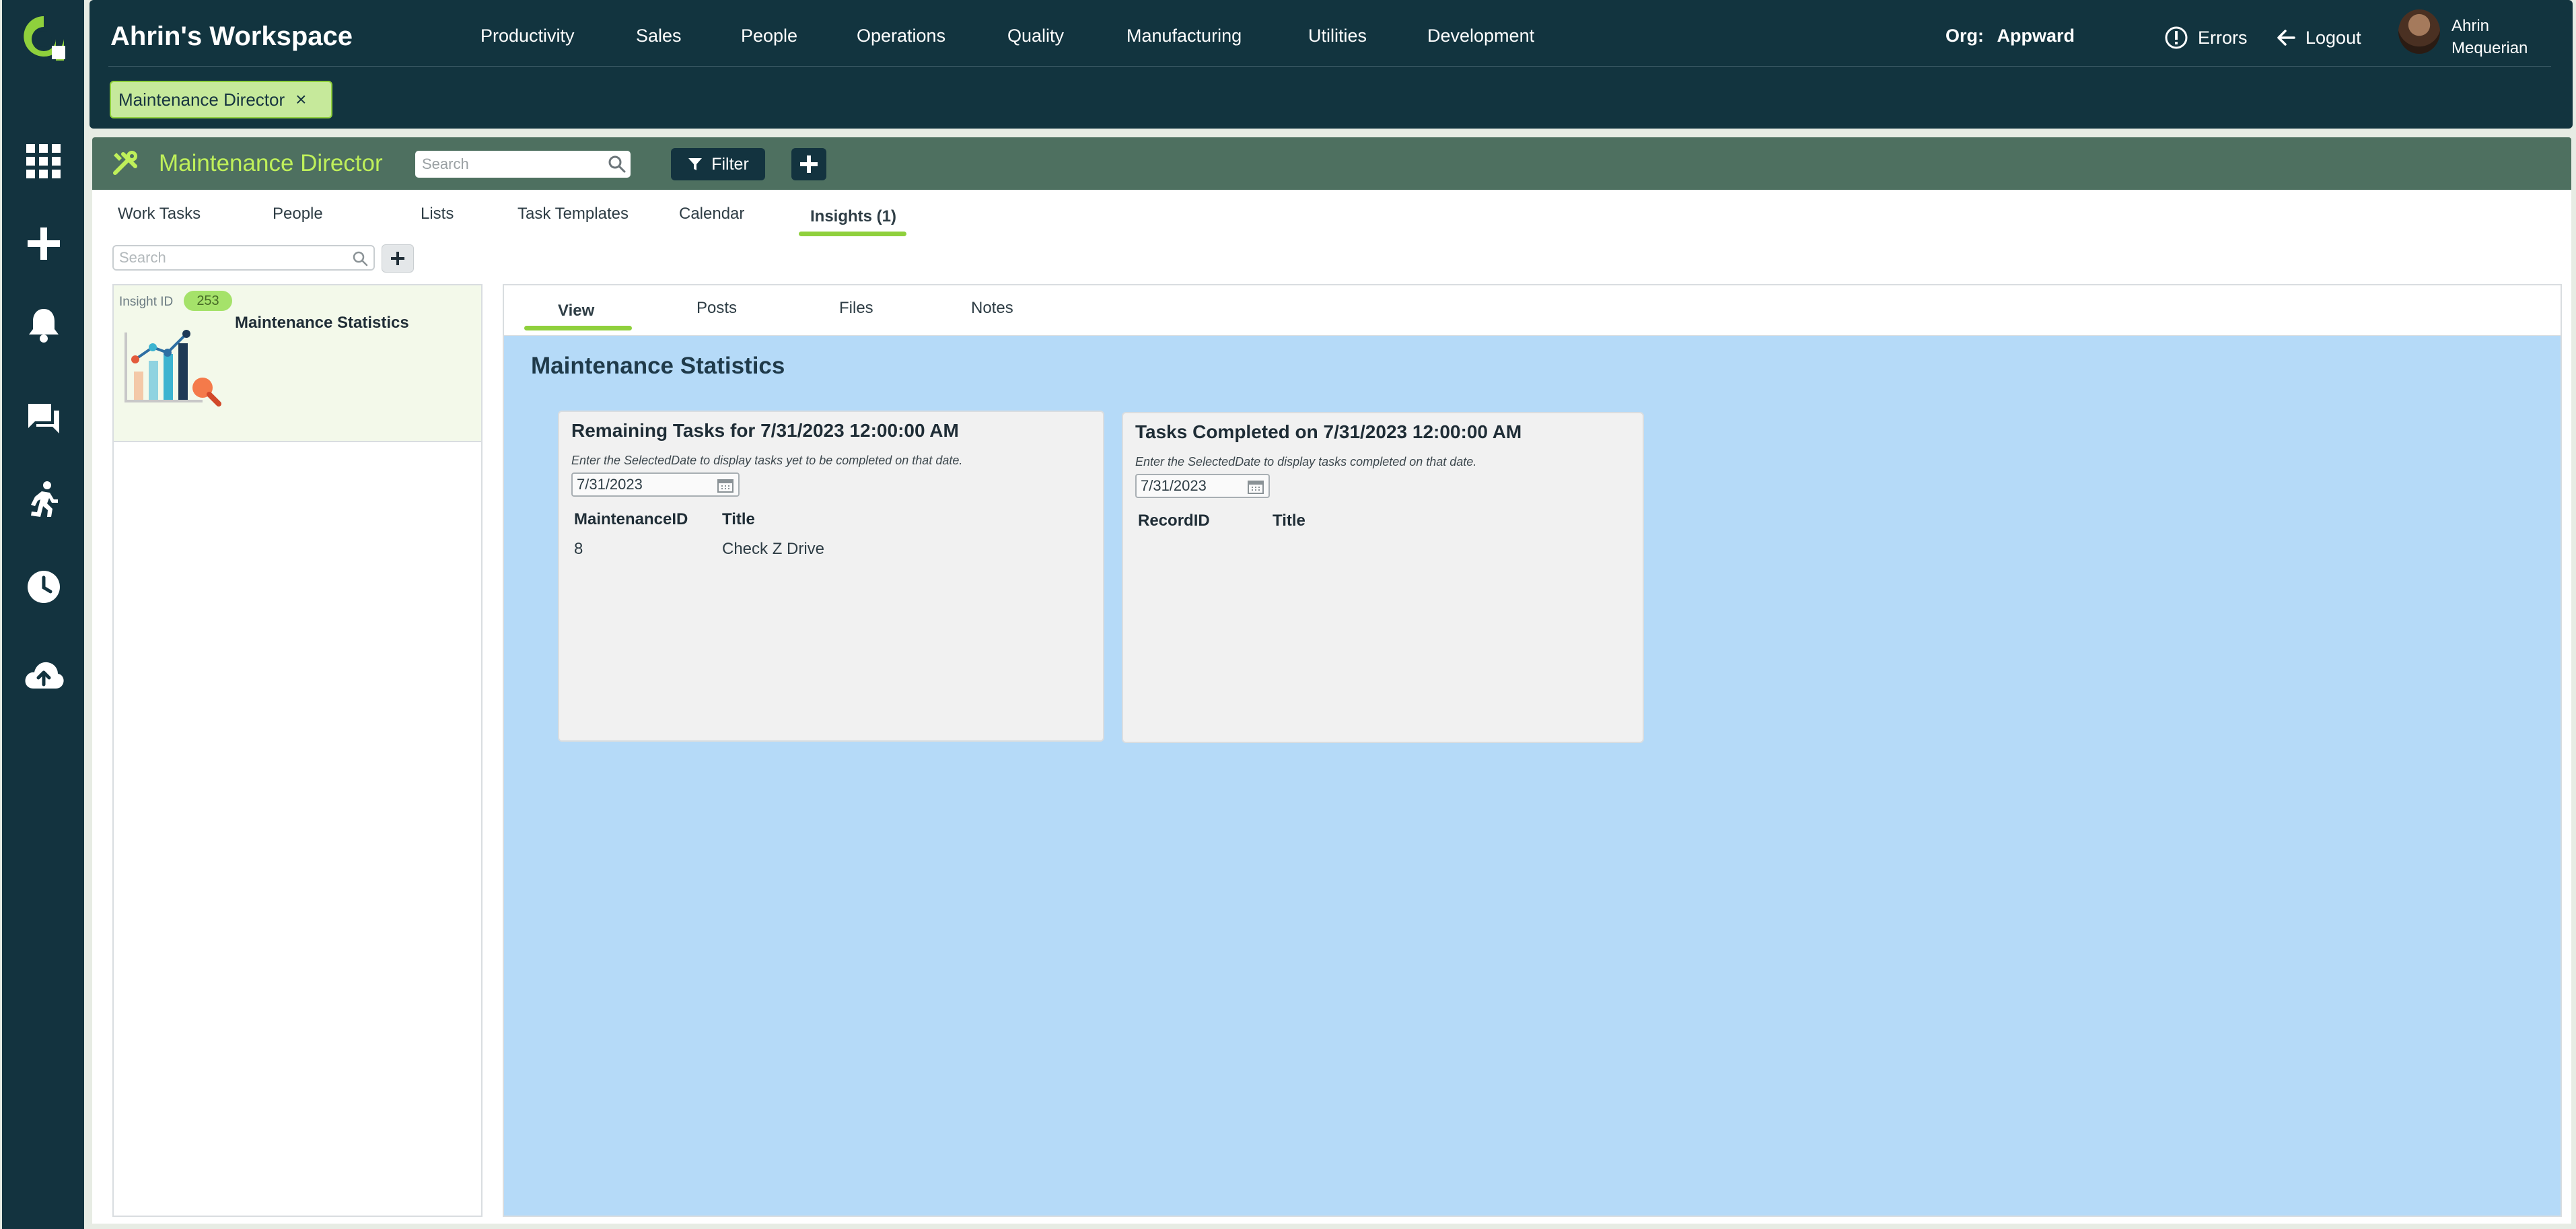  Describe the element at coordinates (1331, 163) in the screenshot. I see `app-bar: Maintenance Director Search Filter` at that location.